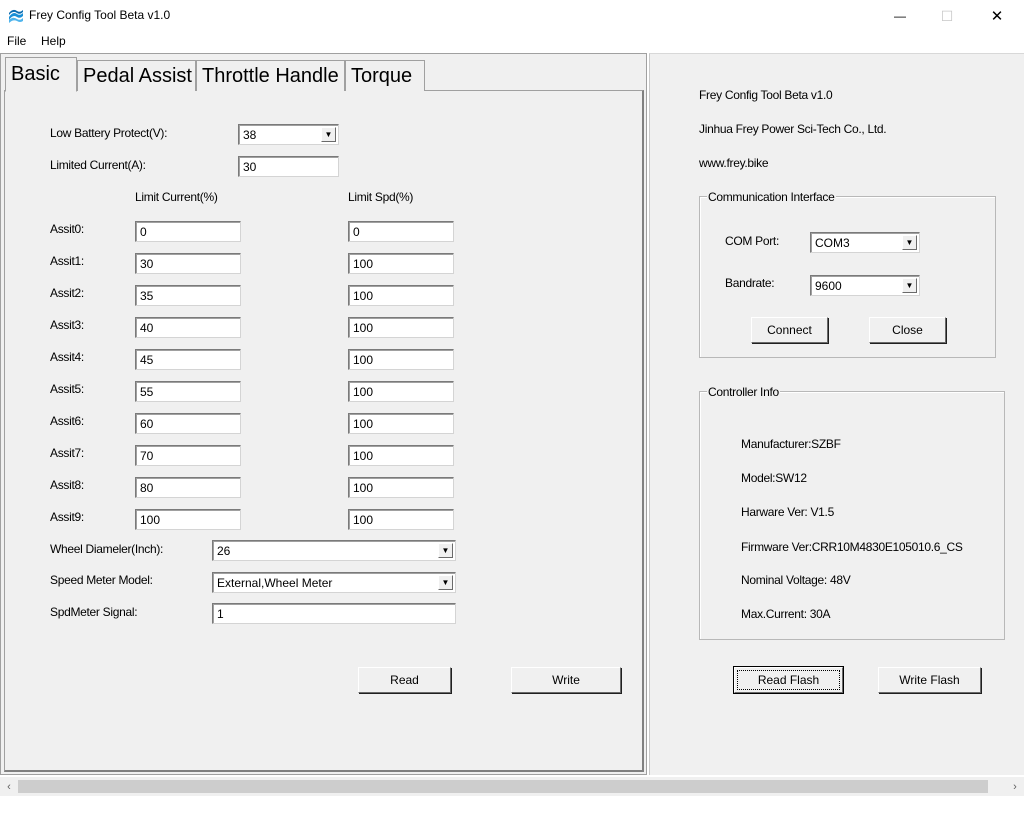 This screenshot has width=1024, height=820. Describe the element at coordinates (401, 231) in the screenshot. I see `assist-limit-spd-input: 0` at that location.